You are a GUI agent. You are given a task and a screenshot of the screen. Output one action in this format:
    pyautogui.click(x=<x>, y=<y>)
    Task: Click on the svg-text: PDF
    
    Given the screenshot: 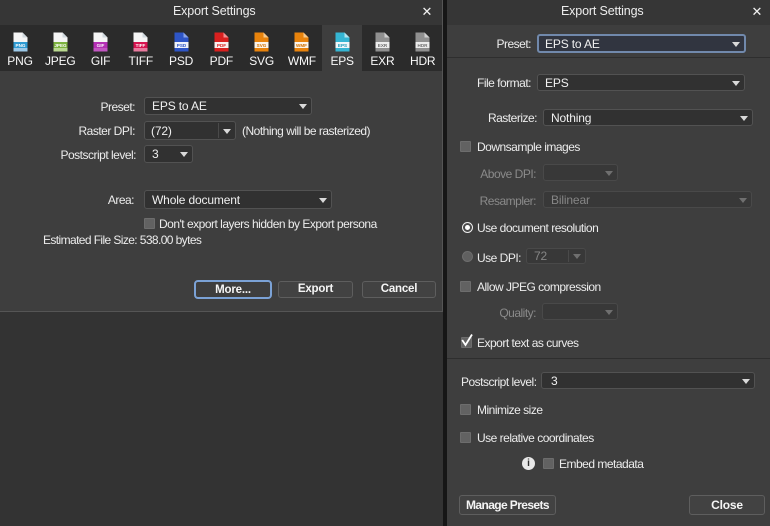 What is the action you would take?
    pyautogui.click(x=221, y=45)
    